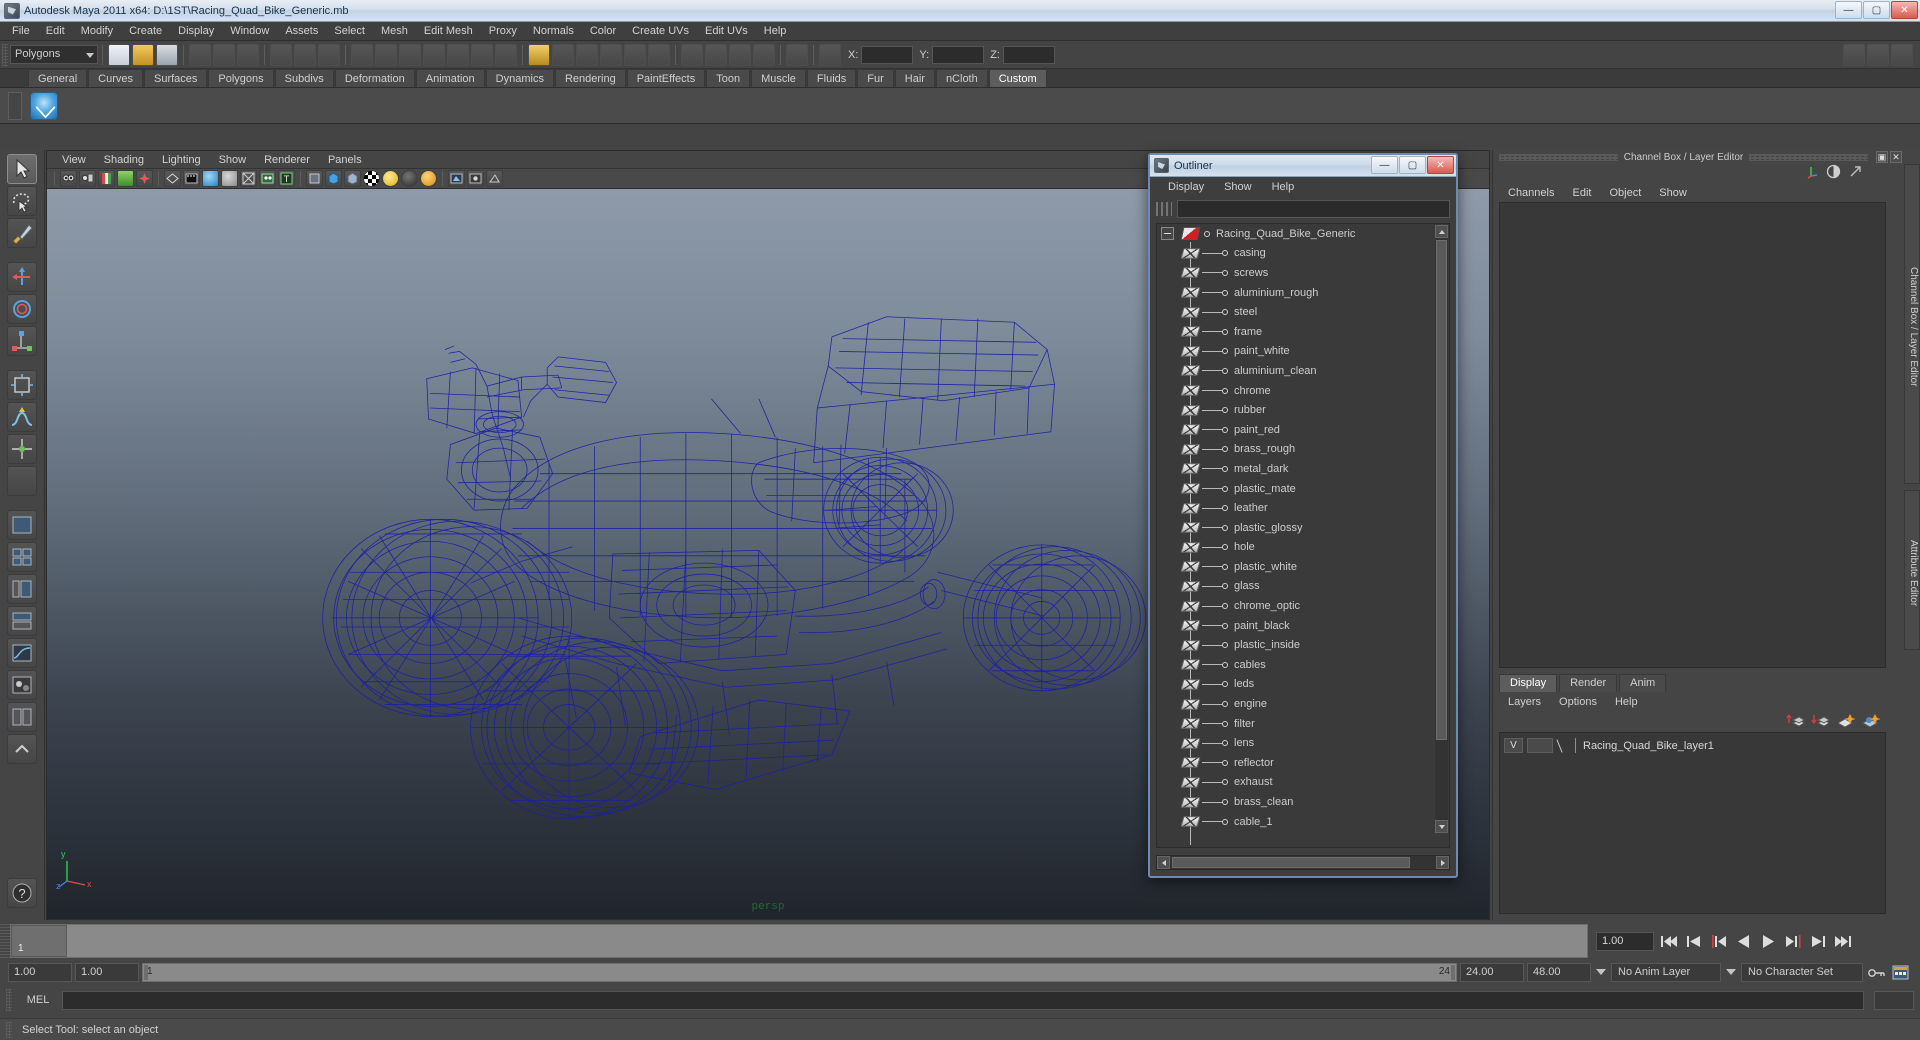 The height and width of the screenshot is (1040, 1920). Describe the element at coordinates (434, 54) in the screenshot. I see `face-mask-icon` at that location.